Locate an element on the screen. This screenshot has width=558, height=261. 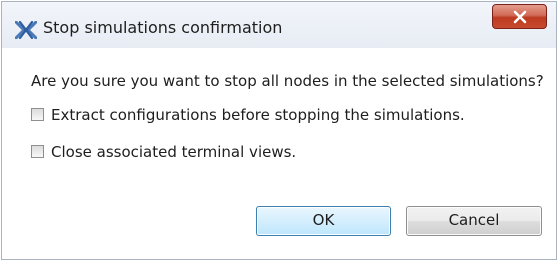
close-icon is located at coordinates (520, 17).